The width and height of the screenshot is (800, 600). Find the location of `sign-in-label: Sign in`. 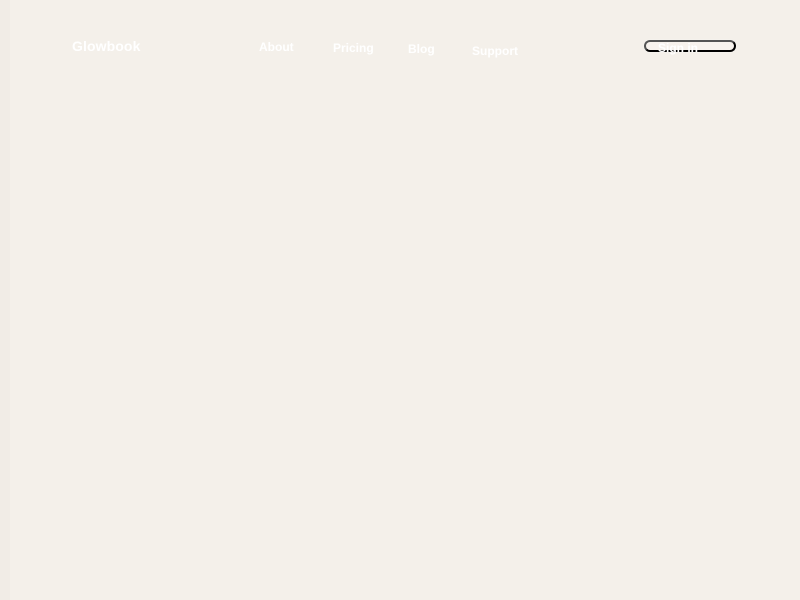

sign-in-label: Sign in is located at coordinates (678, 48).